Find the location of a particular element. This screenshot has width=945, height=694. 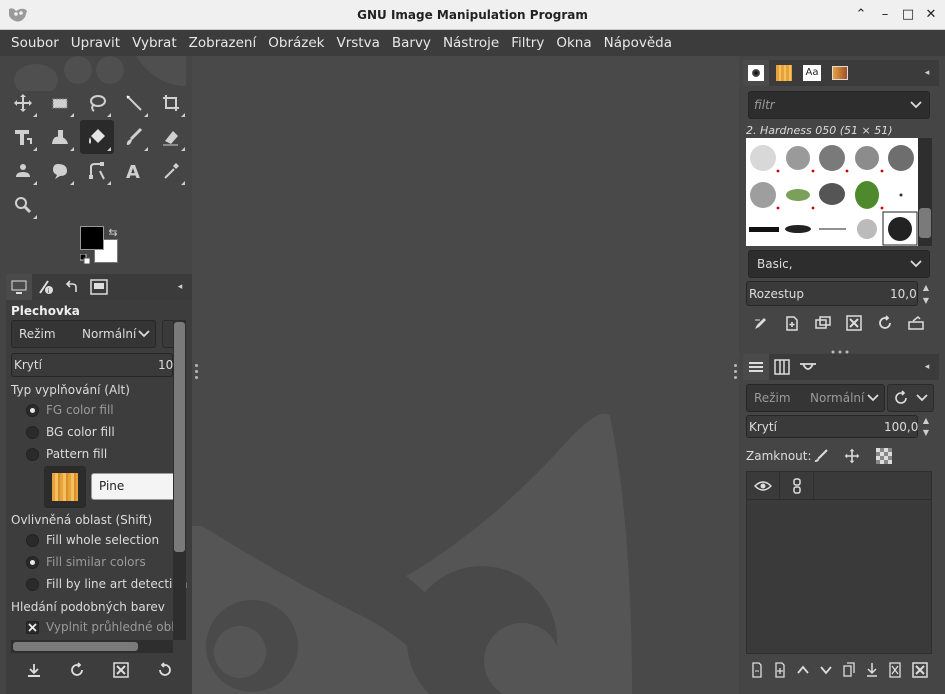

spacing-up-icon: ▲ is located at coordinates (926, 287).